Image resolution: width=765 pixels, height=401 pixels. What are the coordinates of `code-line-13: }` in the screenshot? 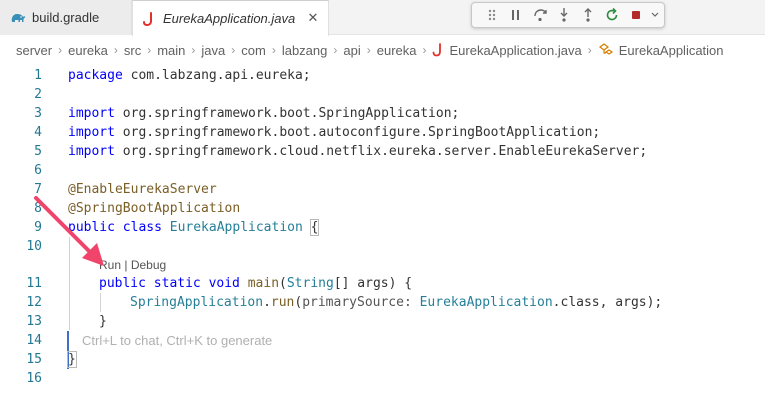 It's located at (103, 321).